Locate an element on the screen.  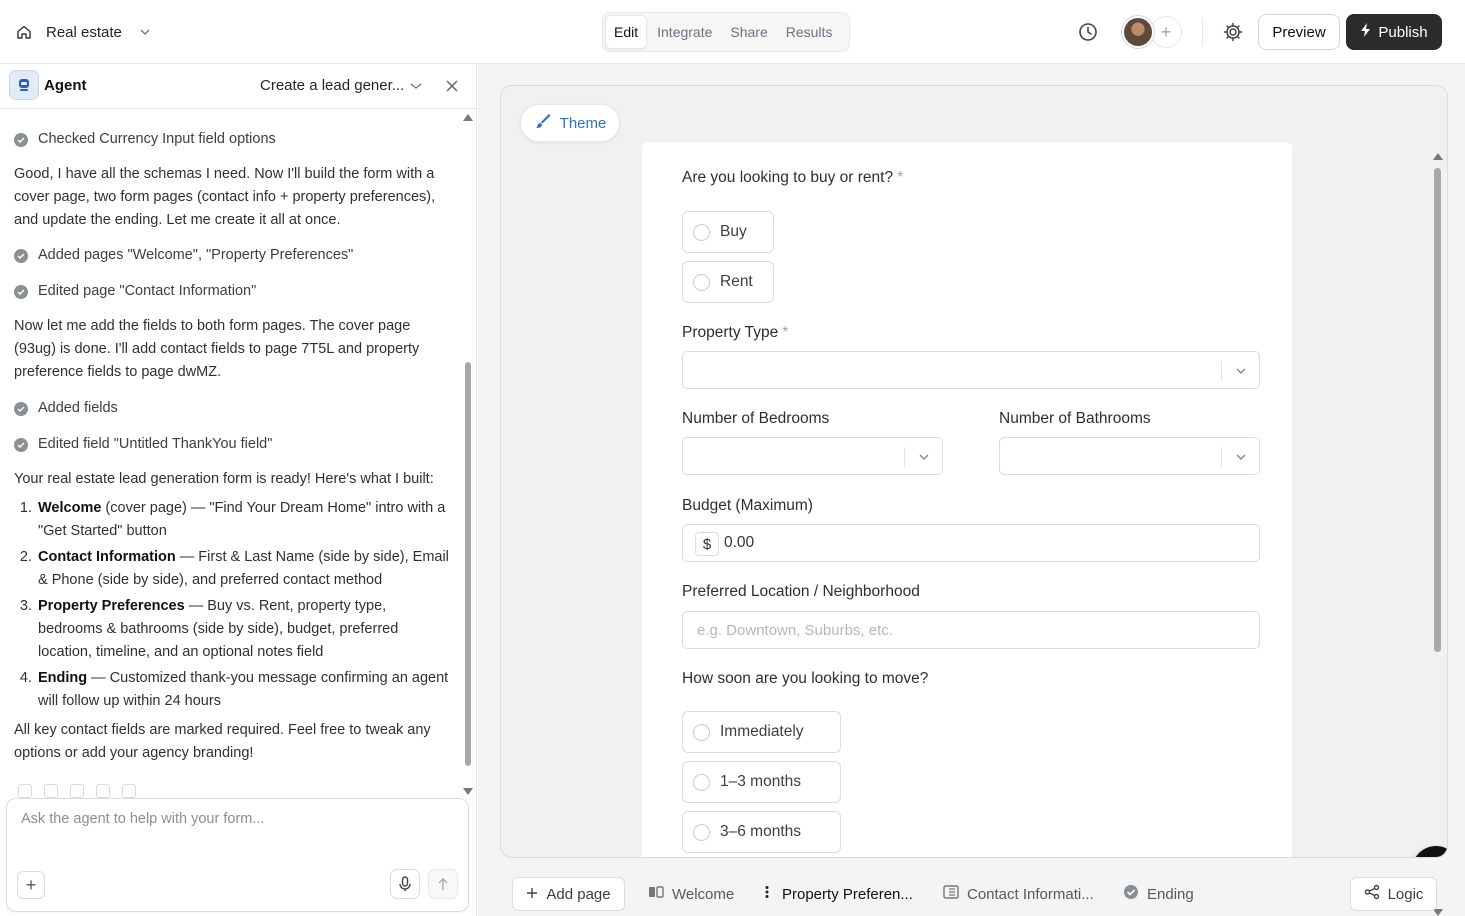
help-button is located at coordinates (1429, 851).